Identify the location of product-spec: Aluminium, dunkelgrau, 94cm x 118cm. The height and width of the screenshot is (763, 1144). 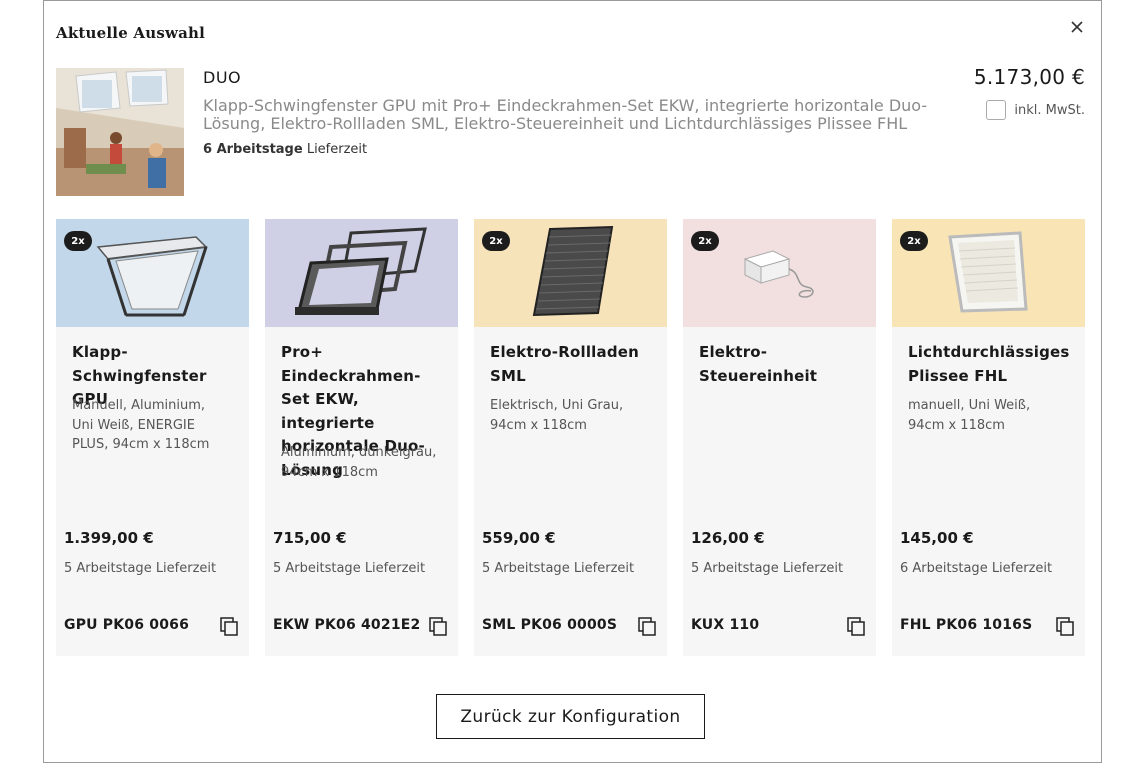
(359, 462).